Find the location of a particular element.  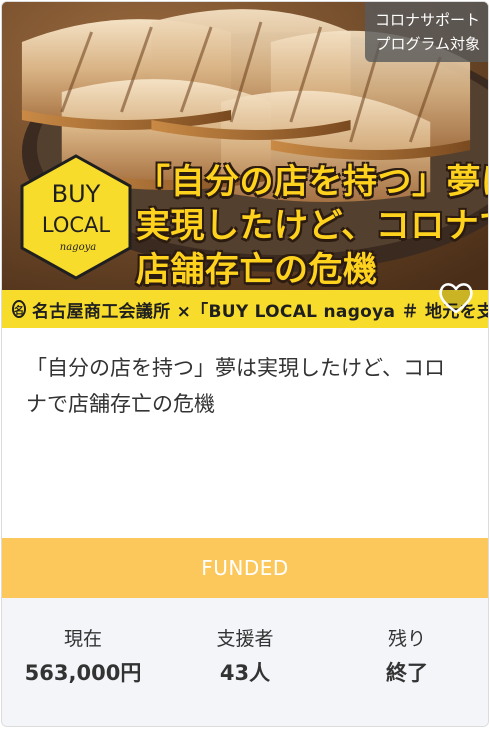

funding-status-label: FUNDED is located at coordinates (245, 568).